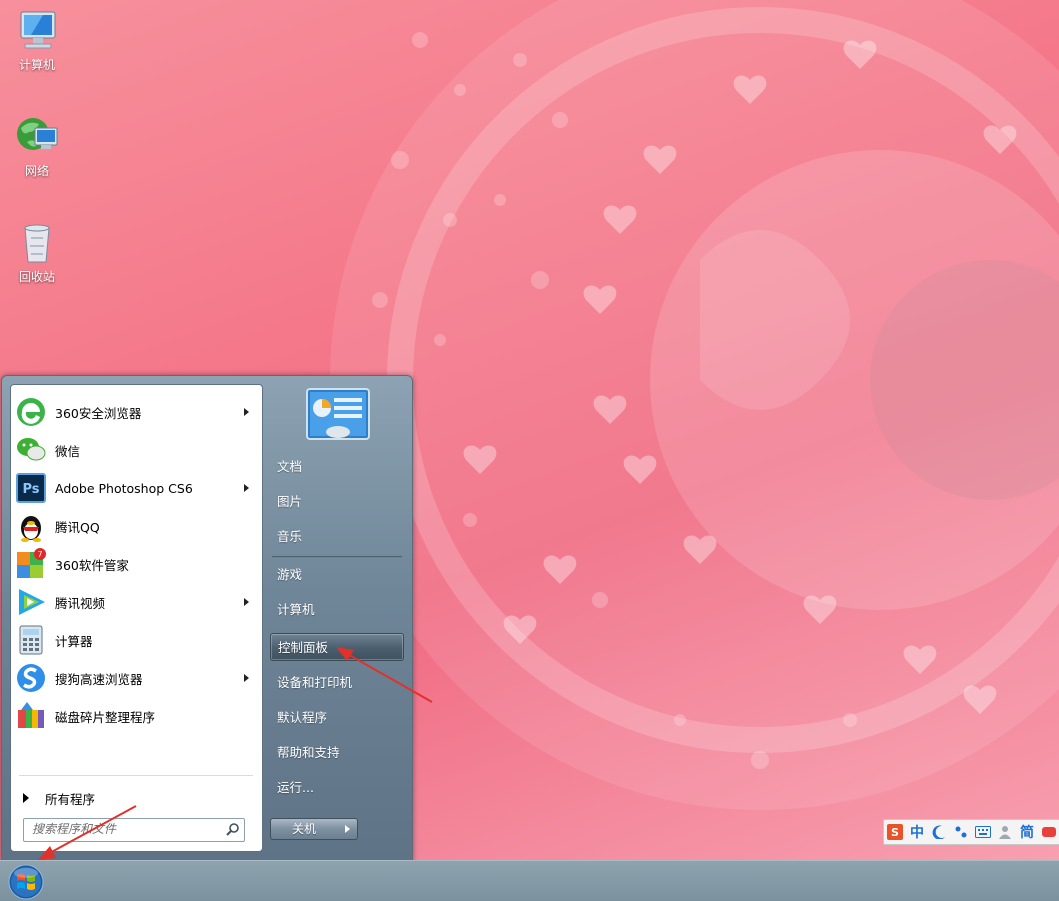  I want to click on desktop-icon-computer: 计算机, so click(37, 40).